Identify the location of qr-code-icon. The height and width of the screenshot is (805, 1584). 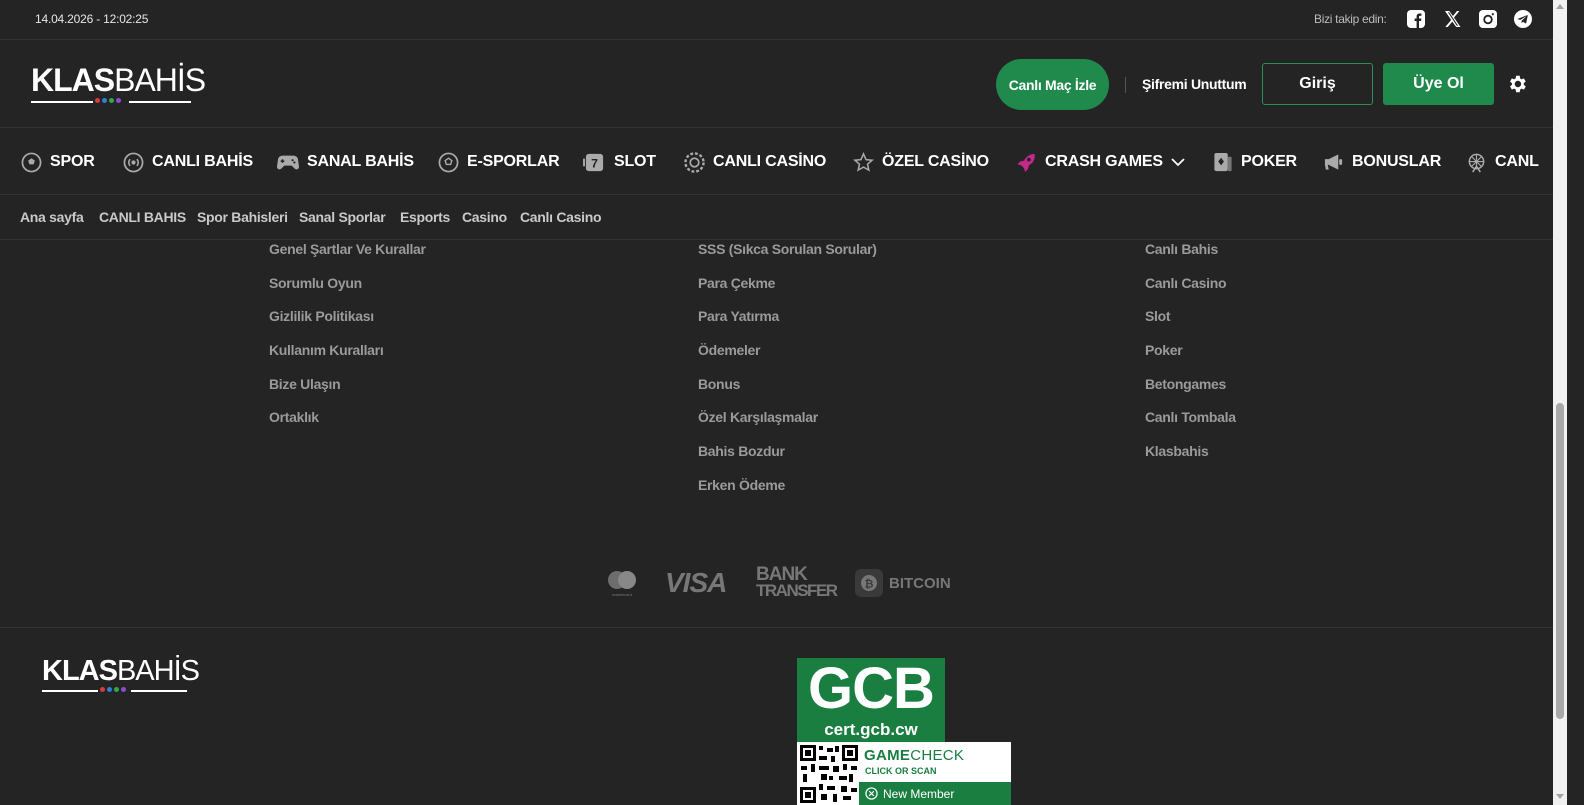
(829, 774).